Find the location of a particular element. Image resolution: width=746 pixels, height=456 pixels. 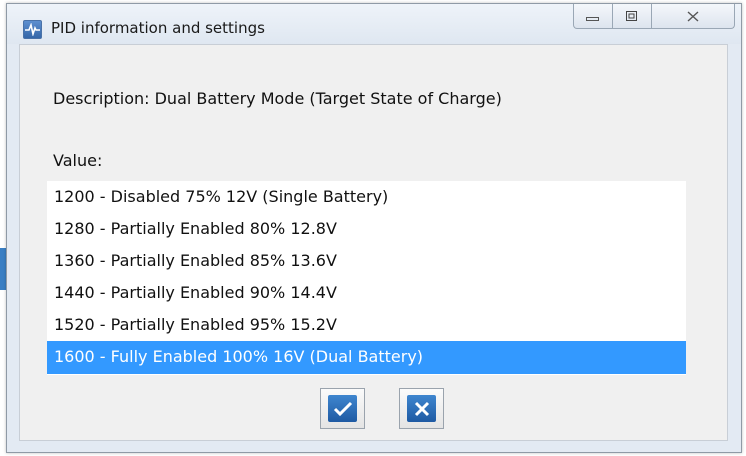

checkmark-icon is located at coordinates (342, 408).